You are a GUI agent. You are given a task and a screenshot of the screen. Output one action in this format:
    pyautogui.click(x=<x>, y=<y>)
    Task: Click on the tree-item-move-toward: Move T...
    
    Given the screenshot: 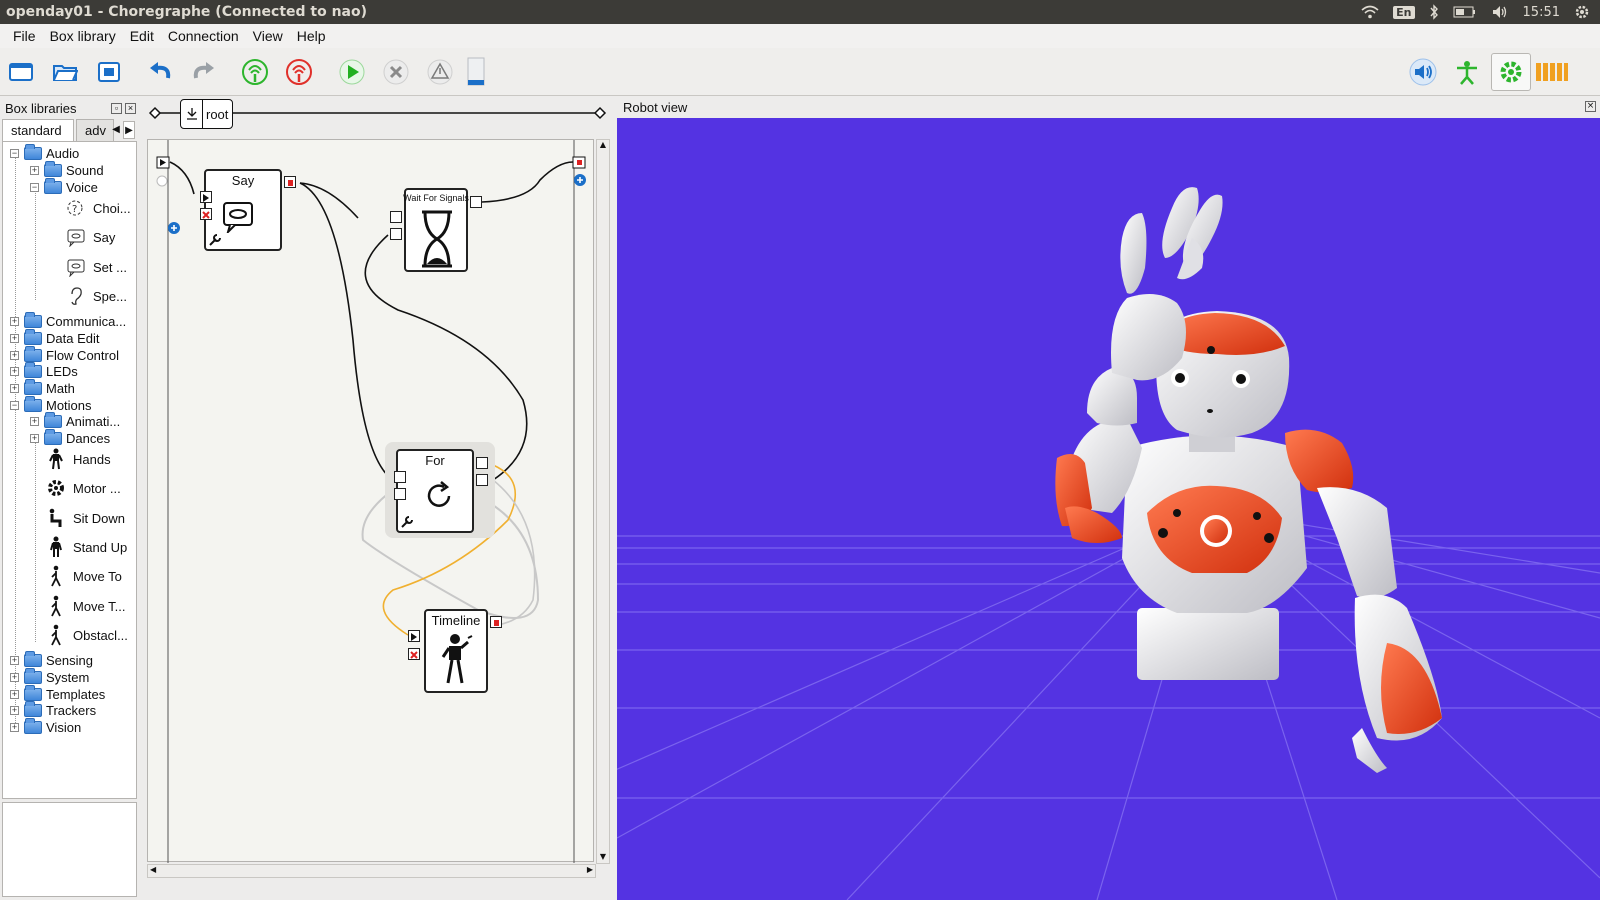 What is the action you would take?
    pyautogui.click(x=85, y=606)
    